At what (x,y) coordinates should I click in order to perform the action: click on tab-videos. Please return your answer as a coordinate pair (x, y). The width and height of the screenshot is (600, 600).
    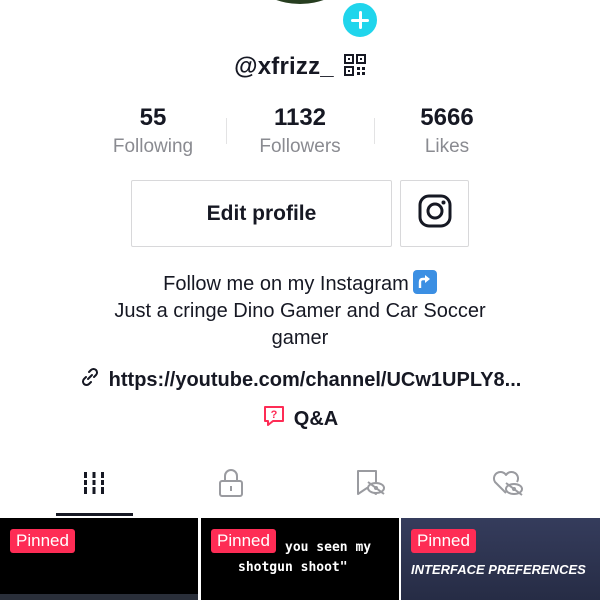
    Looking at the image, I should click on (94, 485).